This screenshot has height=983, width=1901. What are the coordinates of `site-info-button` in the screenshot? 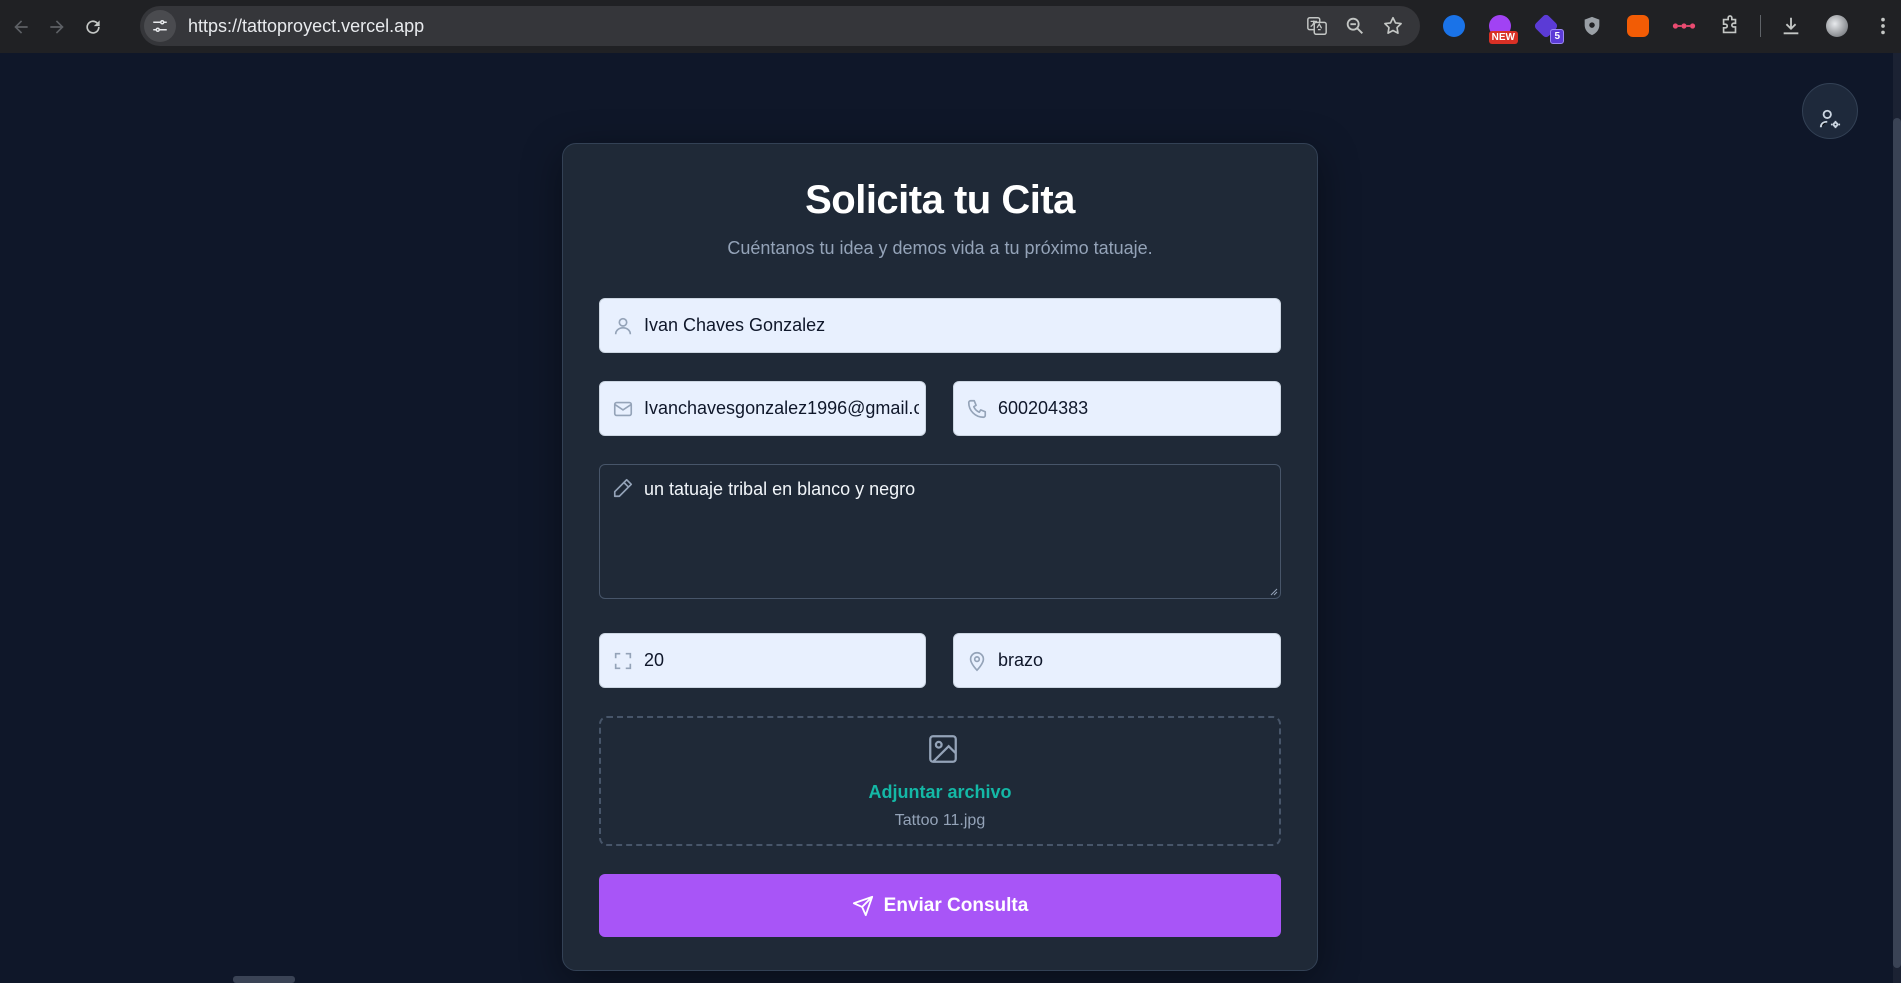 It's located at (160, 26).